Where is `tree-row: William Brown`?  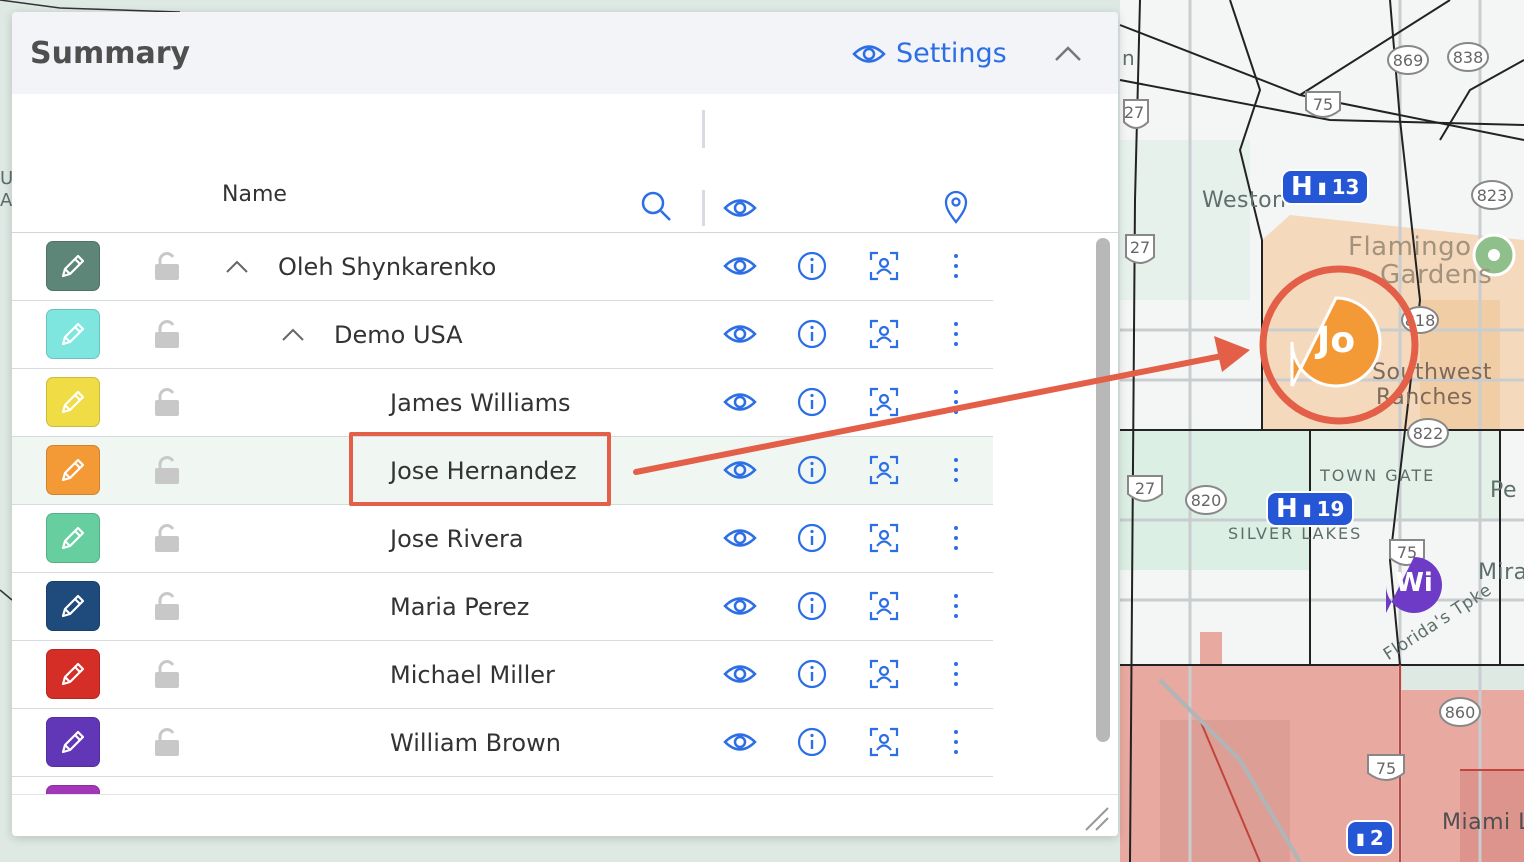 tree-row: William Brown is located at coordinates (502, 743).